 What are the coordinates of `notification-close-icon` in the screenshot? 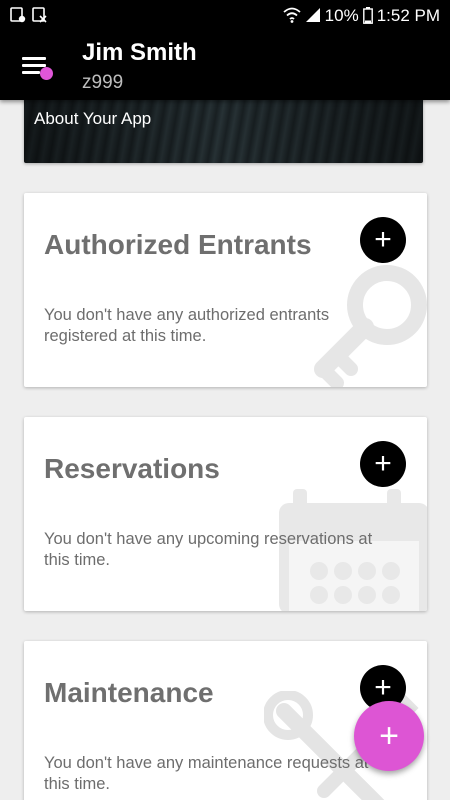 It's located at (39, 15).